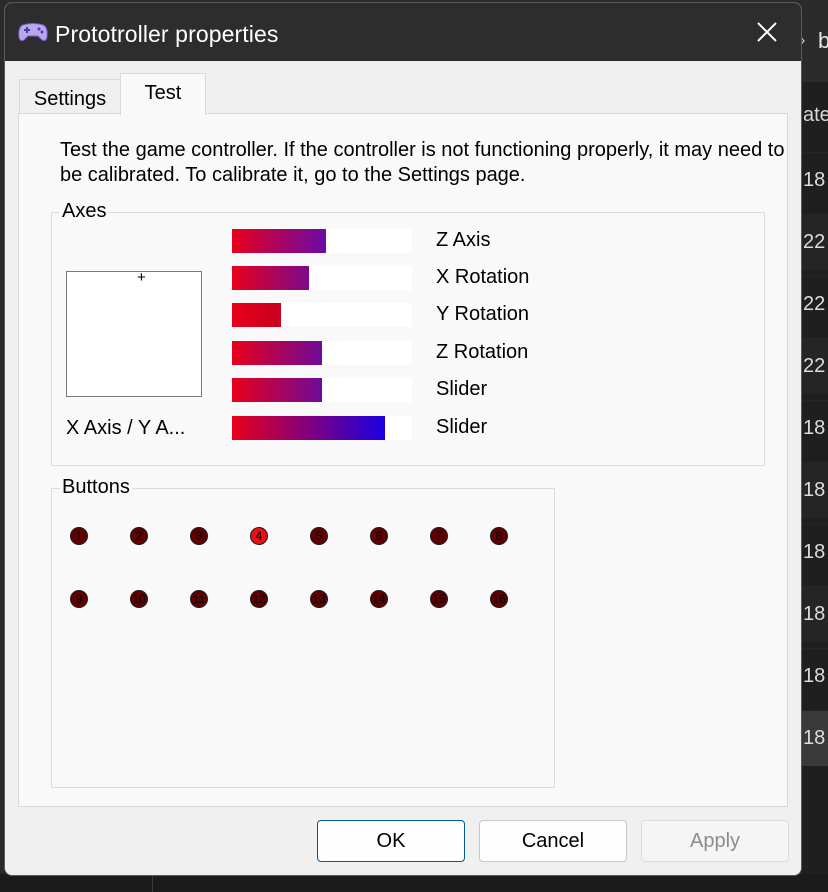  What do you see at coordinates (414, 883) in the screenshot?
I see `background-status-bar` at bounding box center [414, 883].